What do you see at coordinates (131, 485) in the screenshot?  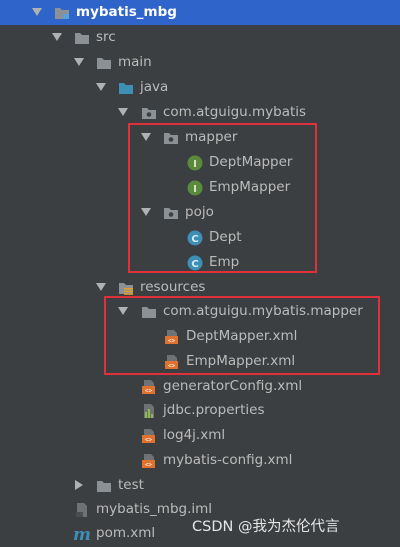 I see `folder-label: test` at bounding box center [131, 485].